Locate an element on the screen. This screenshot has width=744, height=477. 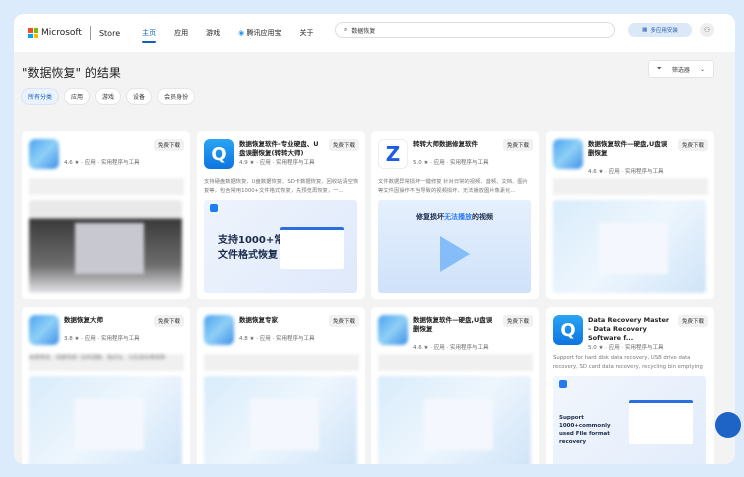
chip-games: 游戏 is located at coordinates (108, 96).